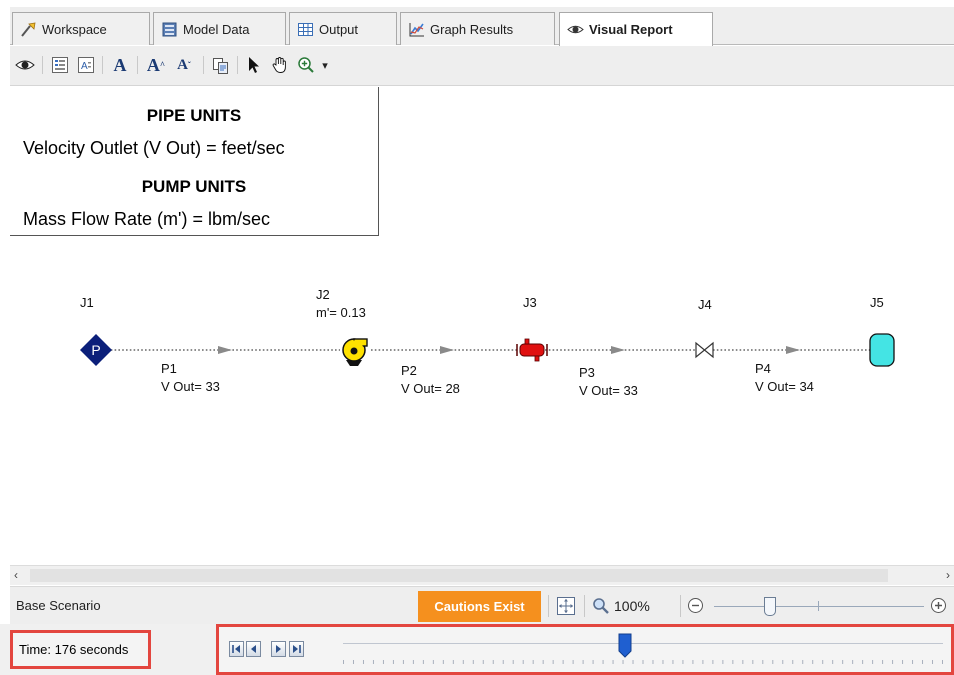 This screenshot has width=954, height=675. I want to click on tab-model-data: Model Data, so click(219, 28).